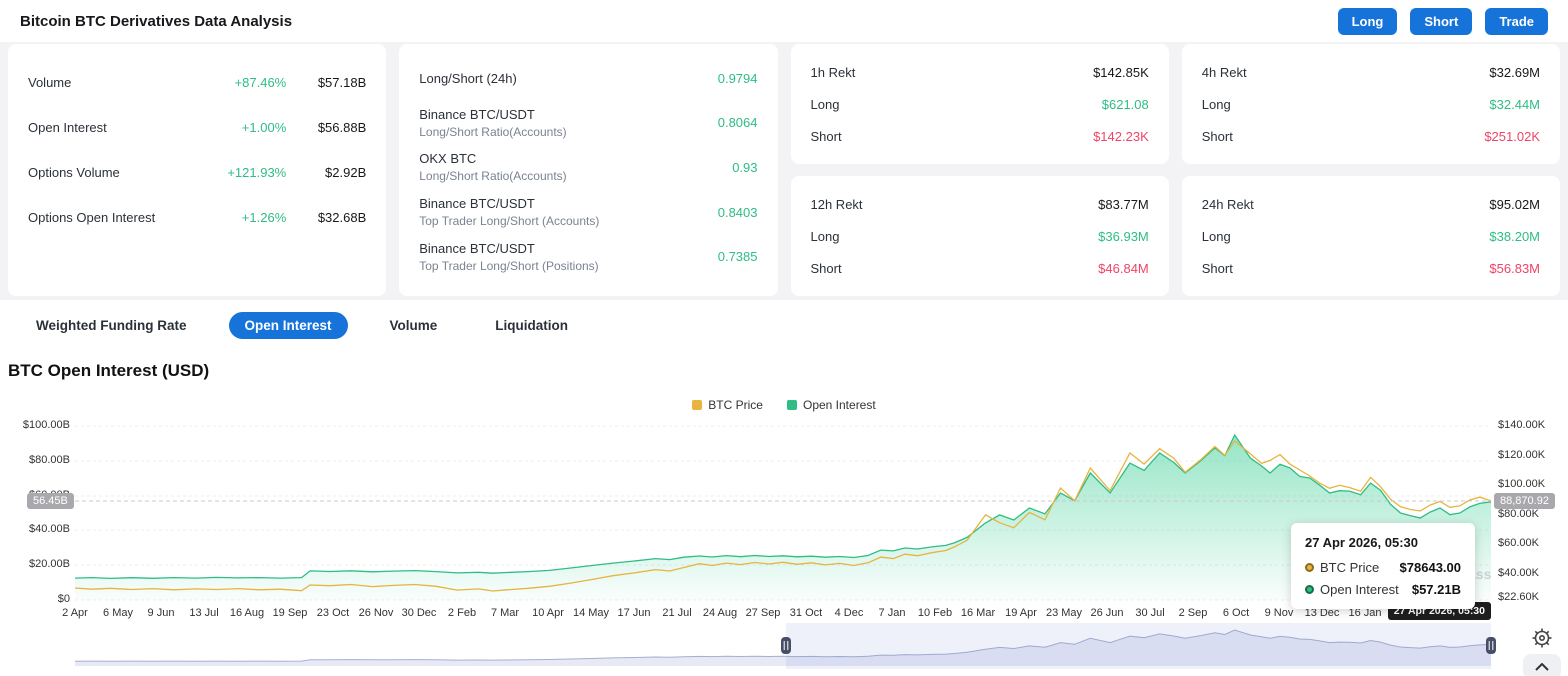 This screenshot has height=676, width=1568. What do you see at coordinates (786, 645) in the screenshot?
I see `navigator-handle-left` at bounding box center [786, 645].